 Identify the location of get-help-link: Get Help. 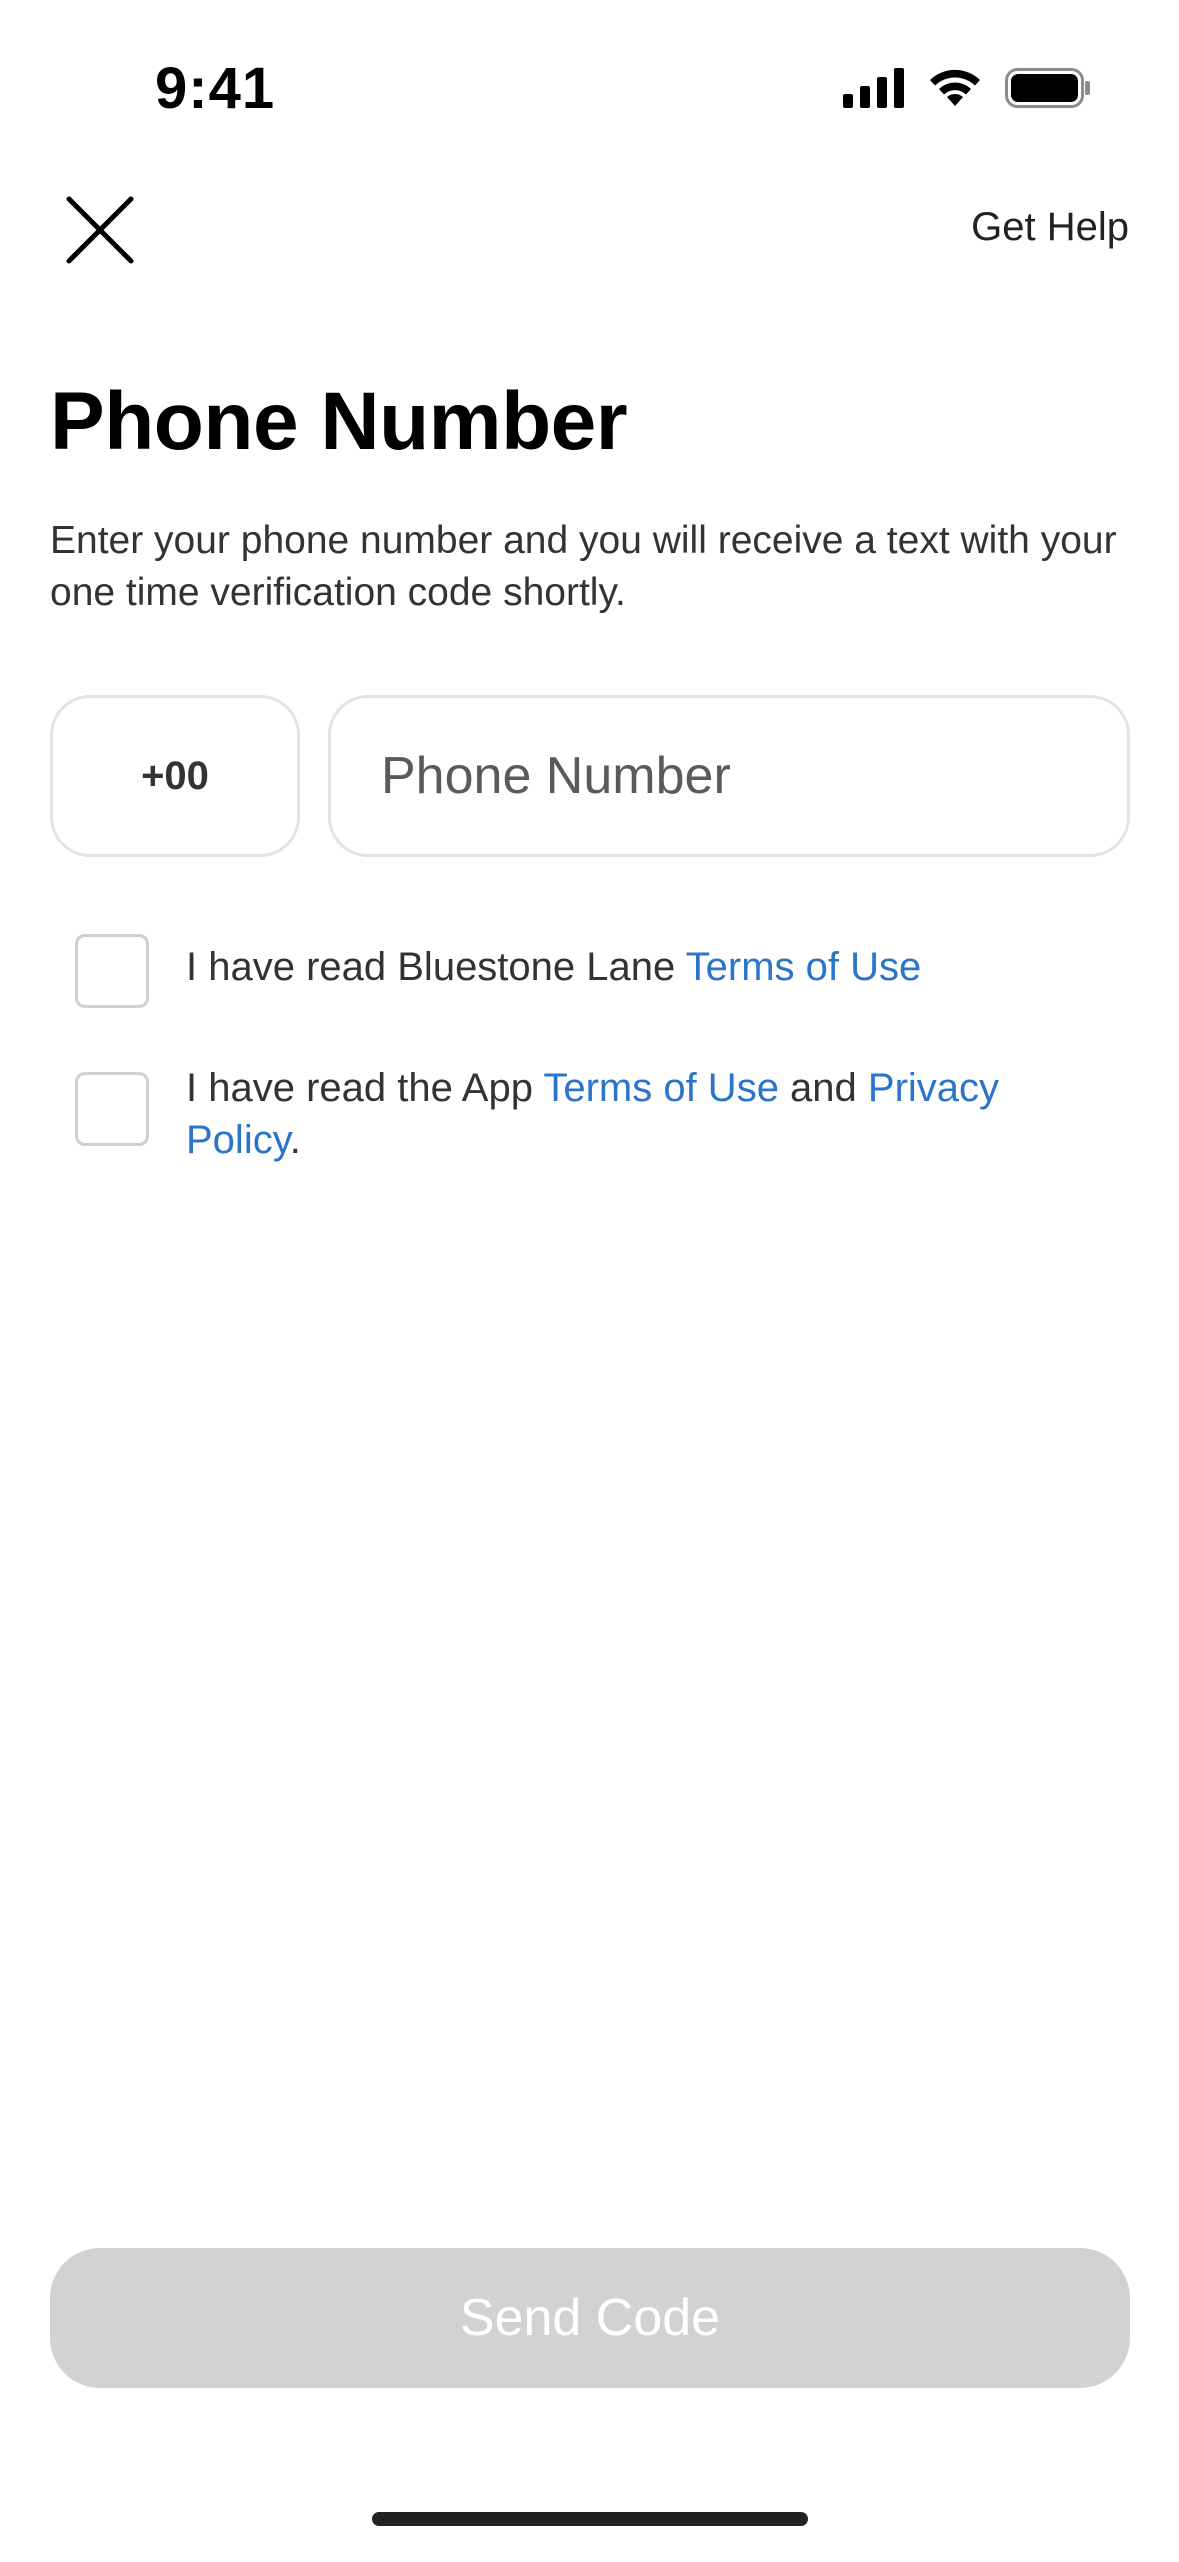
(1050, 227).